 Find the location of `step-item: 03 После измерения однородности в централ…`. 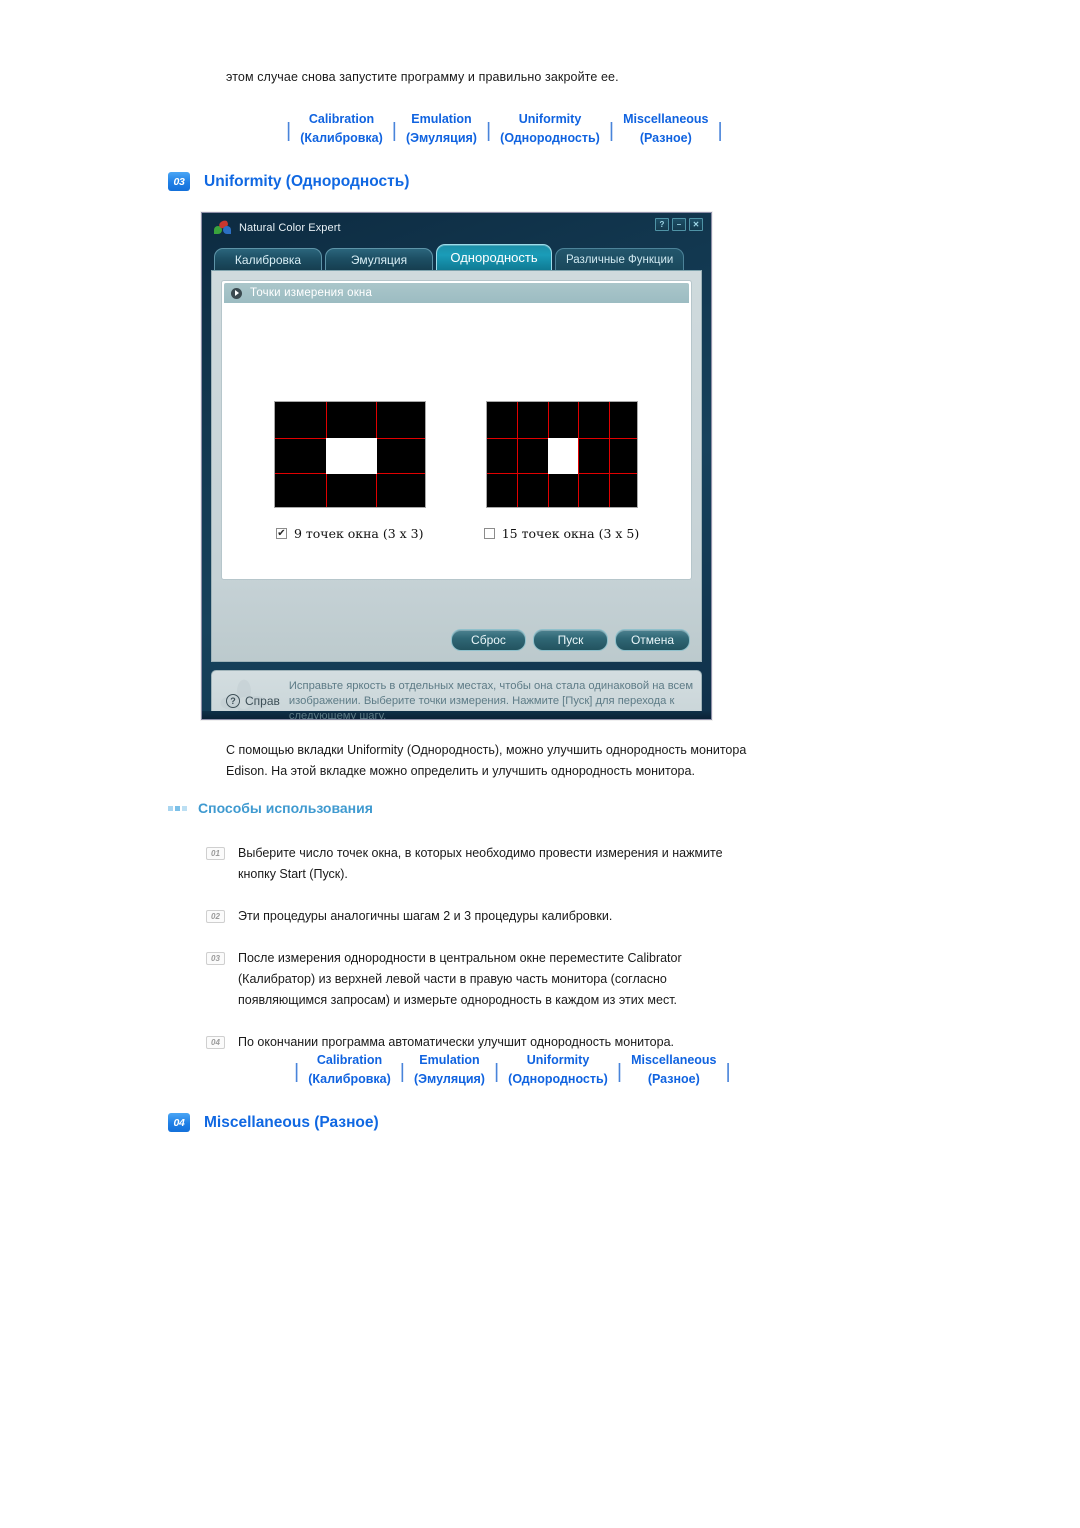

step-item: 03 После измерения однородности в централ… is located at coordinates (444, 979).